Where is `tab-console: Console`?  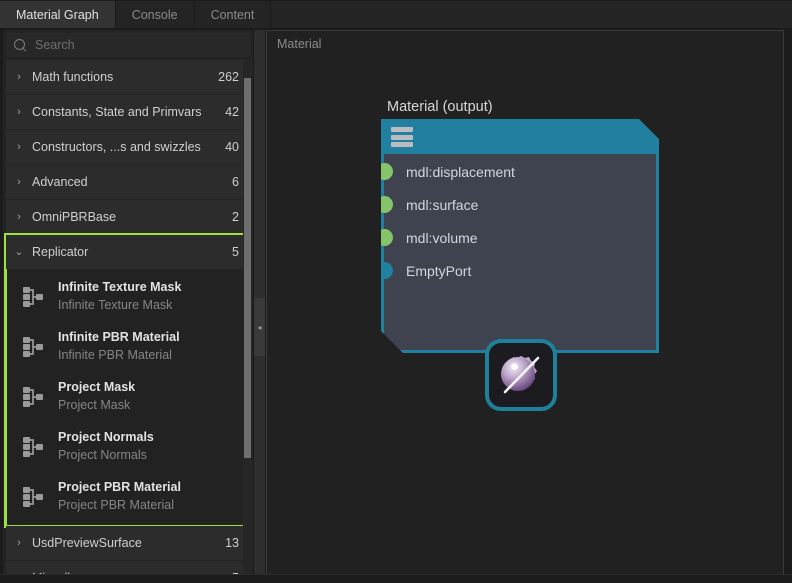 tab-console: Console is located at coordinates (155, 14).